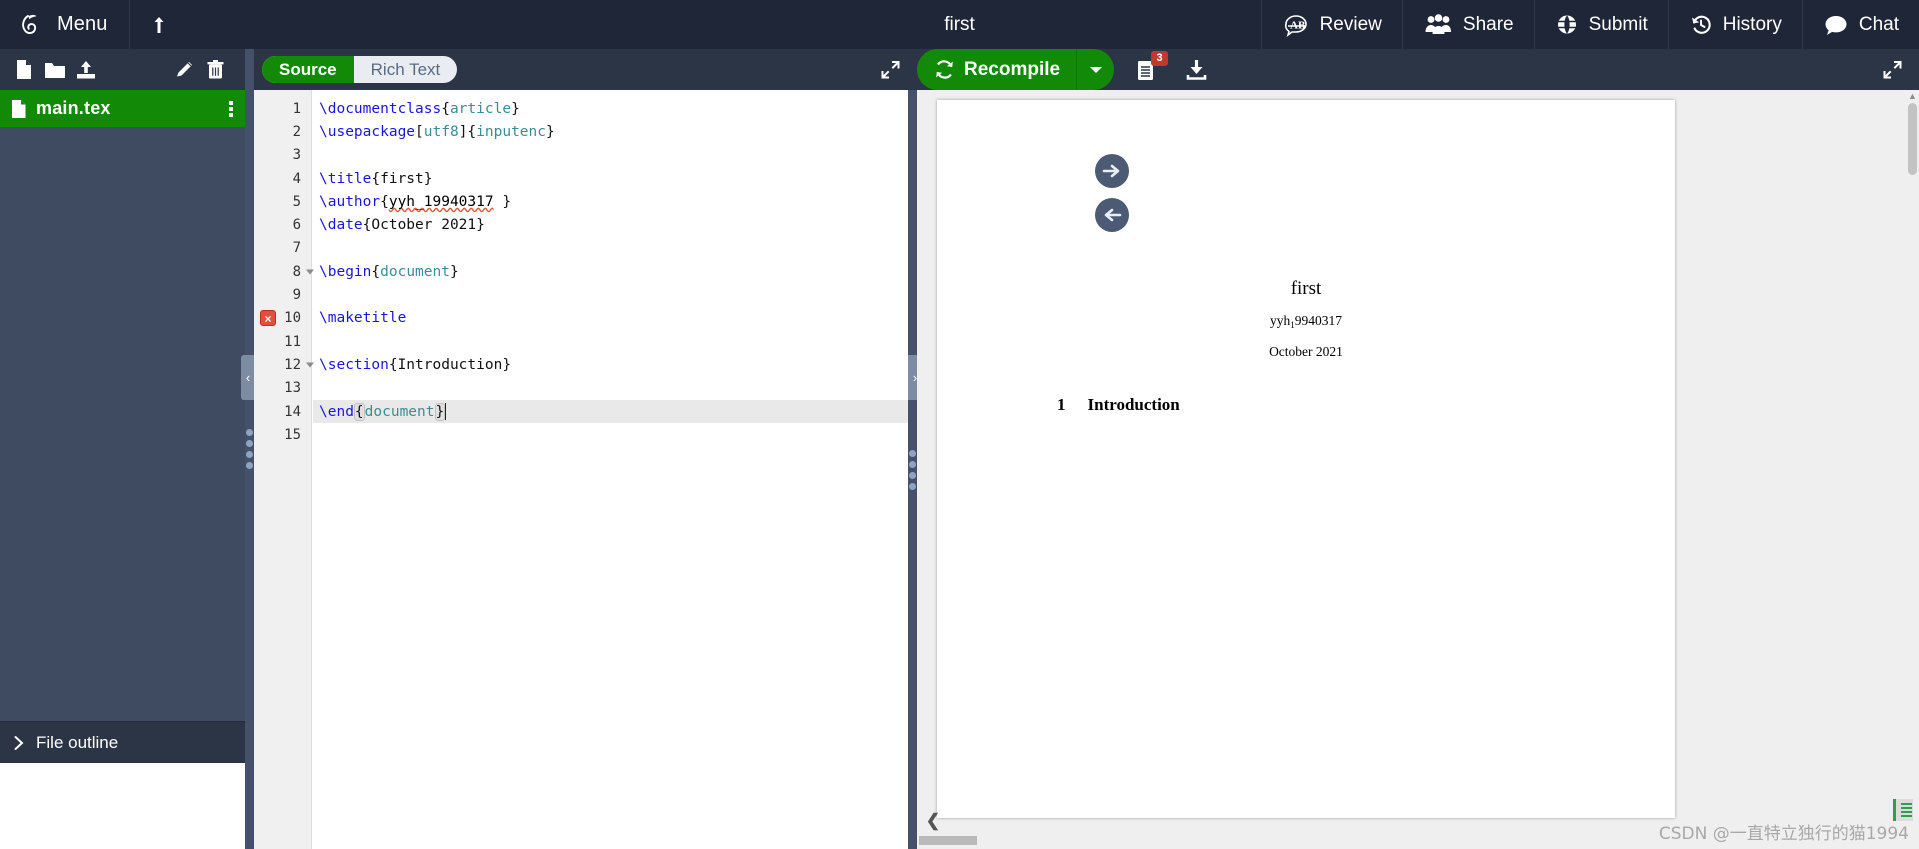 Image resolution: width=1919 pixels, height=849 pixels. What do you see at coordinates (268, 318) in the screenshot?
I see `error-marker-icon: ×` at bounding box center [268, 318].